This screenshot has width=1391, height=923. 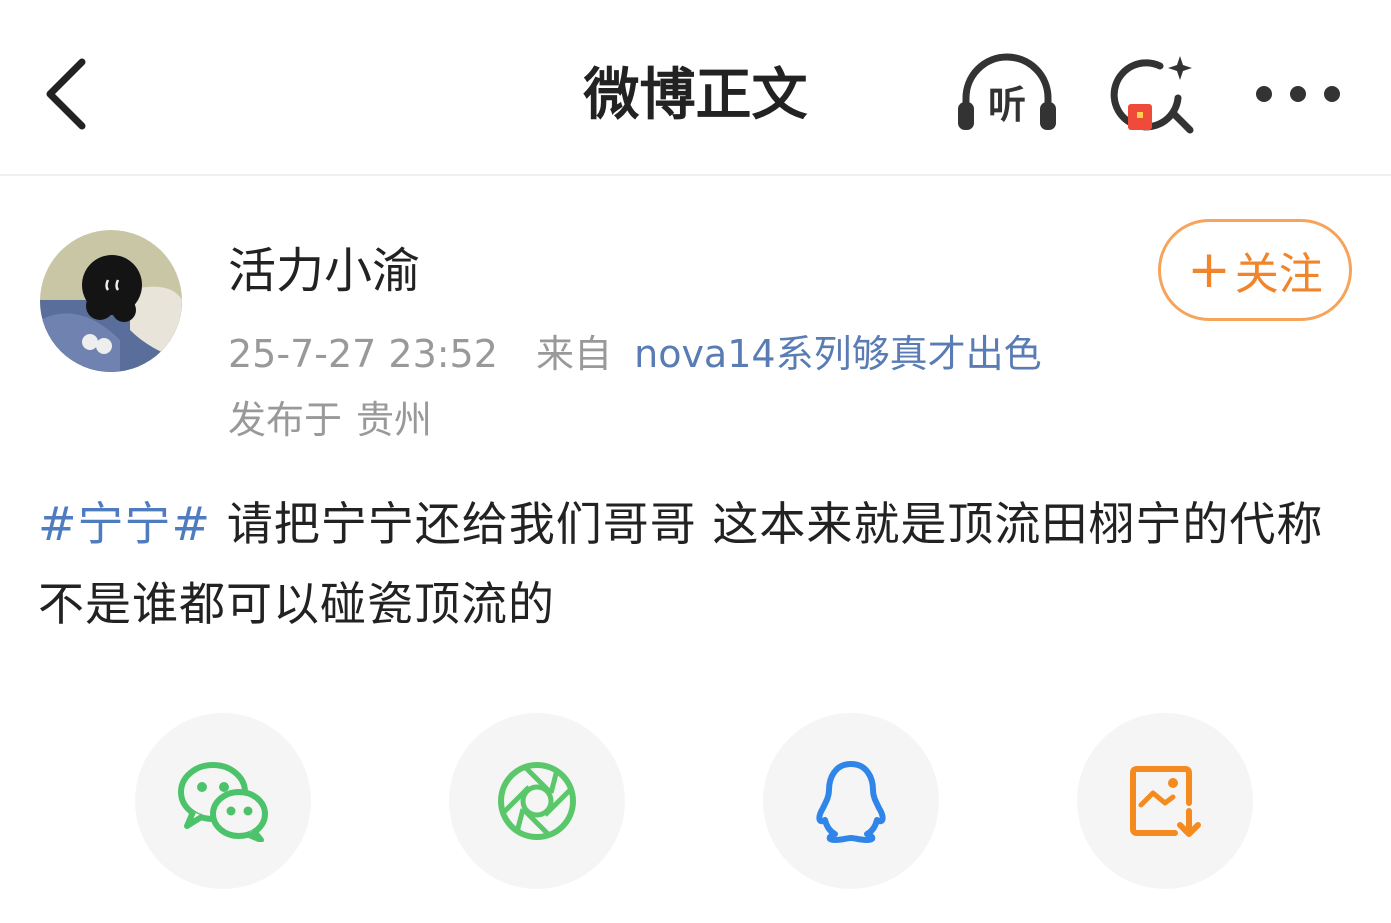 I want to click on listen-button: 听, so click(x=1007, y=93).